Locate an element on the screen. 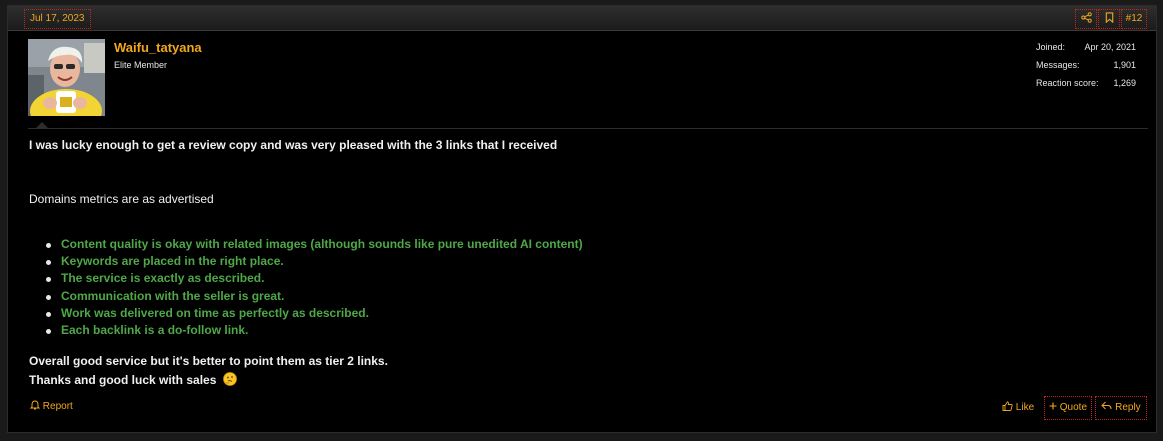  reply-button: Reply is located at coordinates (1121, 408).